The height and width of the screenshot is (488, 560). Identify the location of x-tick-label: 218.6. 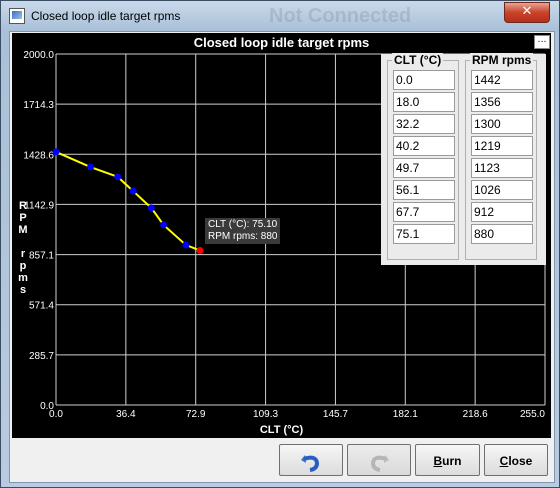
(475, 414).